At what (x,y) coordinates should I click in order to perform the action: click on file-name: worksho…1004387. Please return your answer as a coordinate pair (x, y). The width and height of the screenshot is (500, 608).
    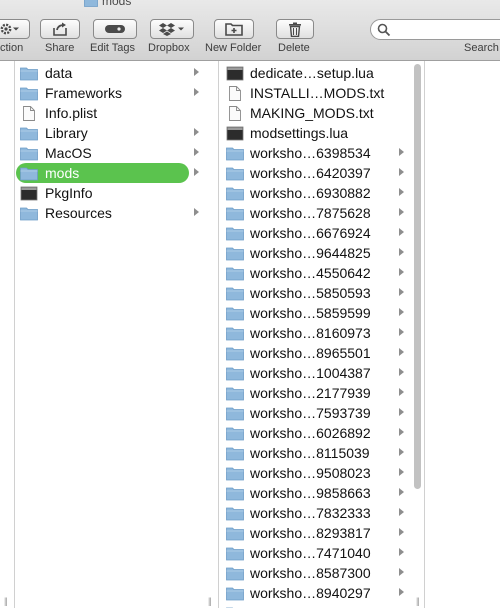
    Looking at the image, I should click on (310, 373).